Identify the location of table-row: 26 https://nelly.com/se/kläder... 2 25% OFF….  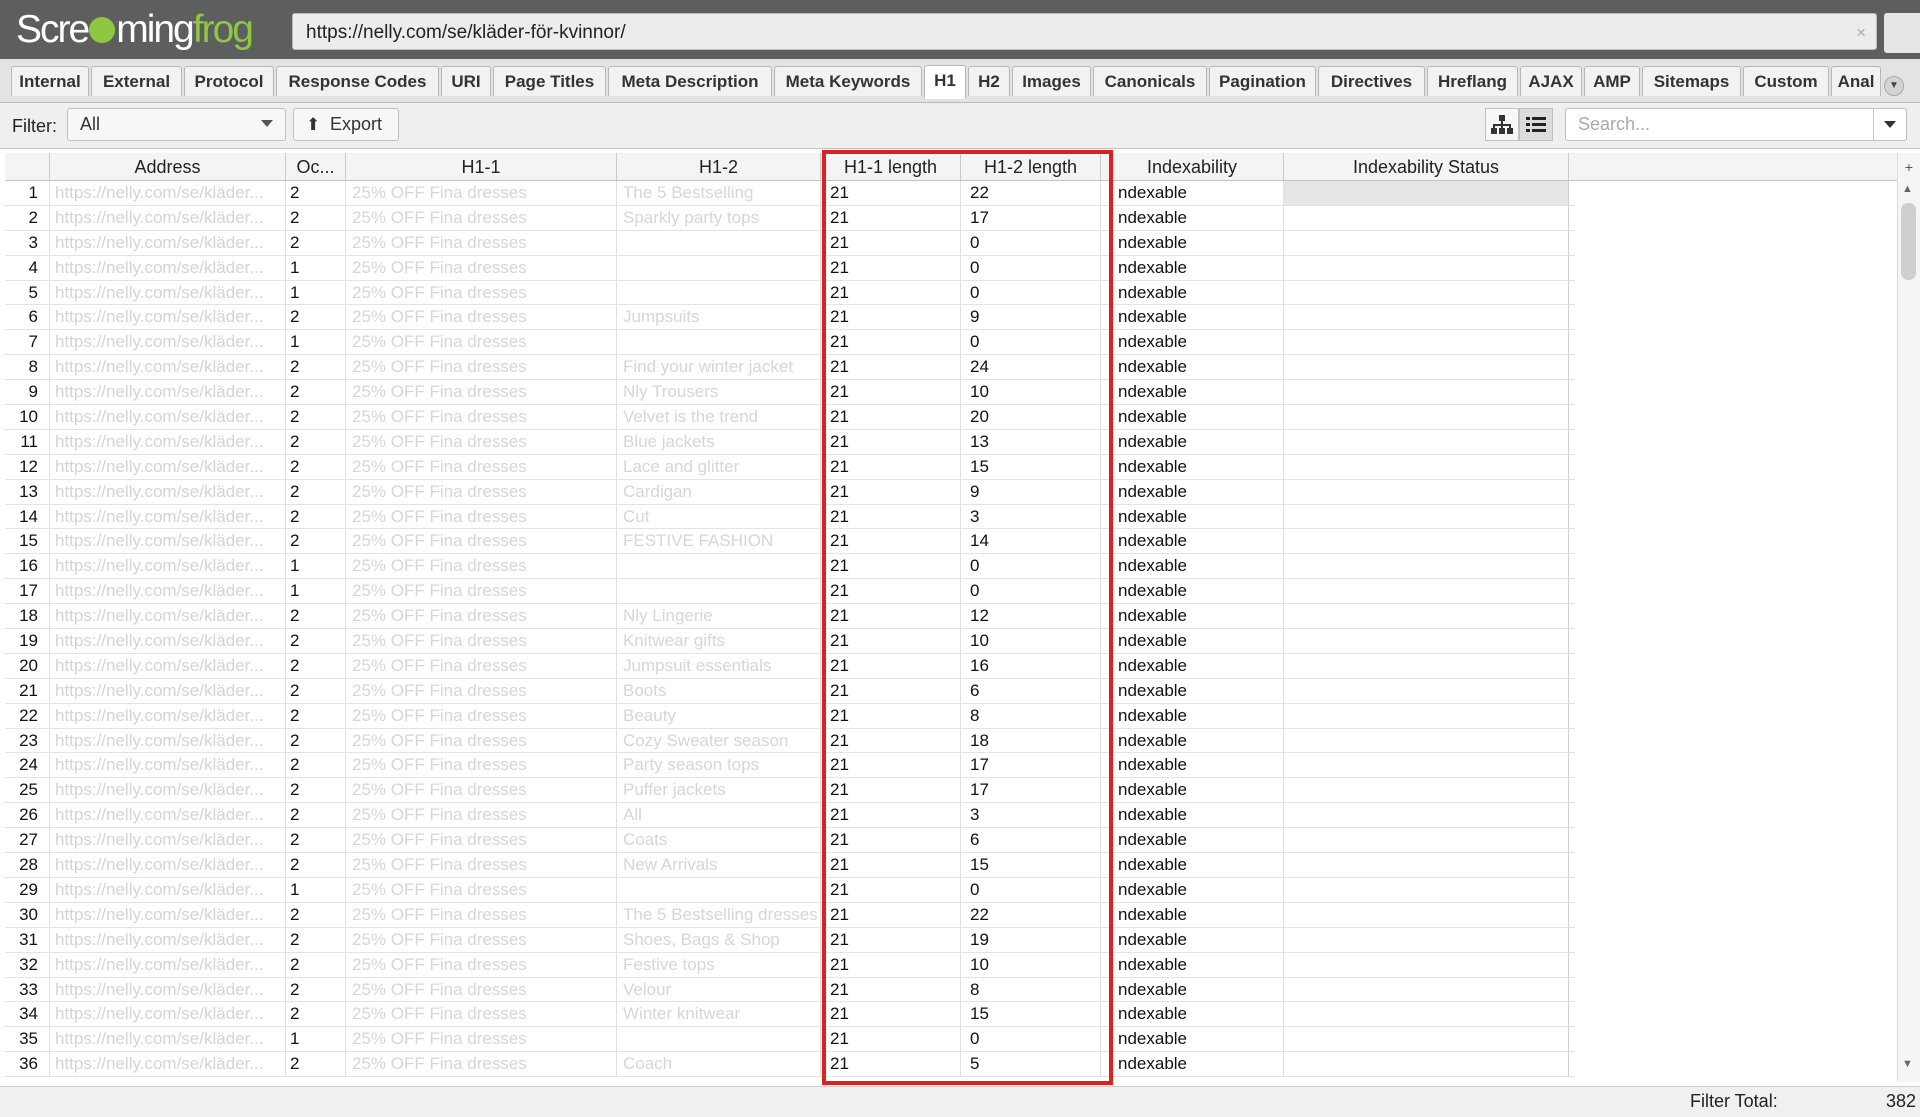
(790, 816).